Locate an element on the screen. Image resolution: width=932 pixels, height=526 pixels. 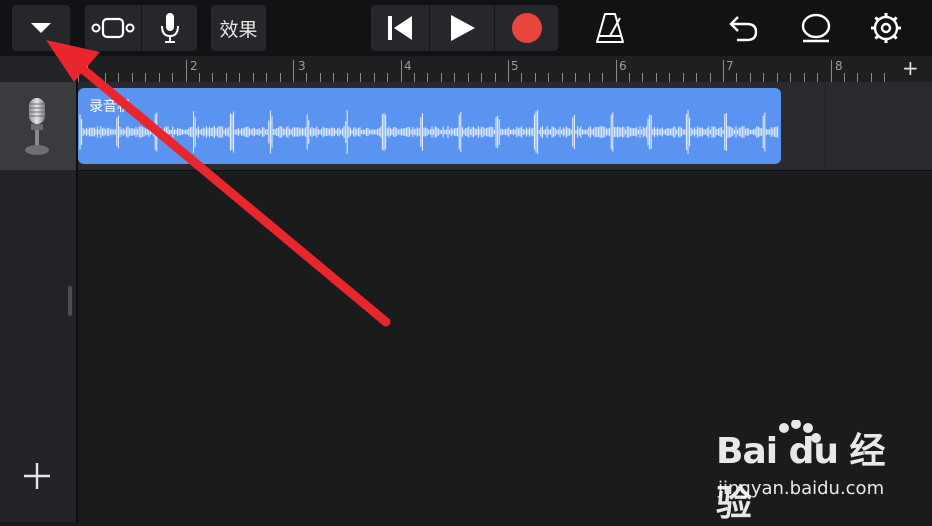
watermark-logo: Bai du 经验 is located at coordinates (801, 477).